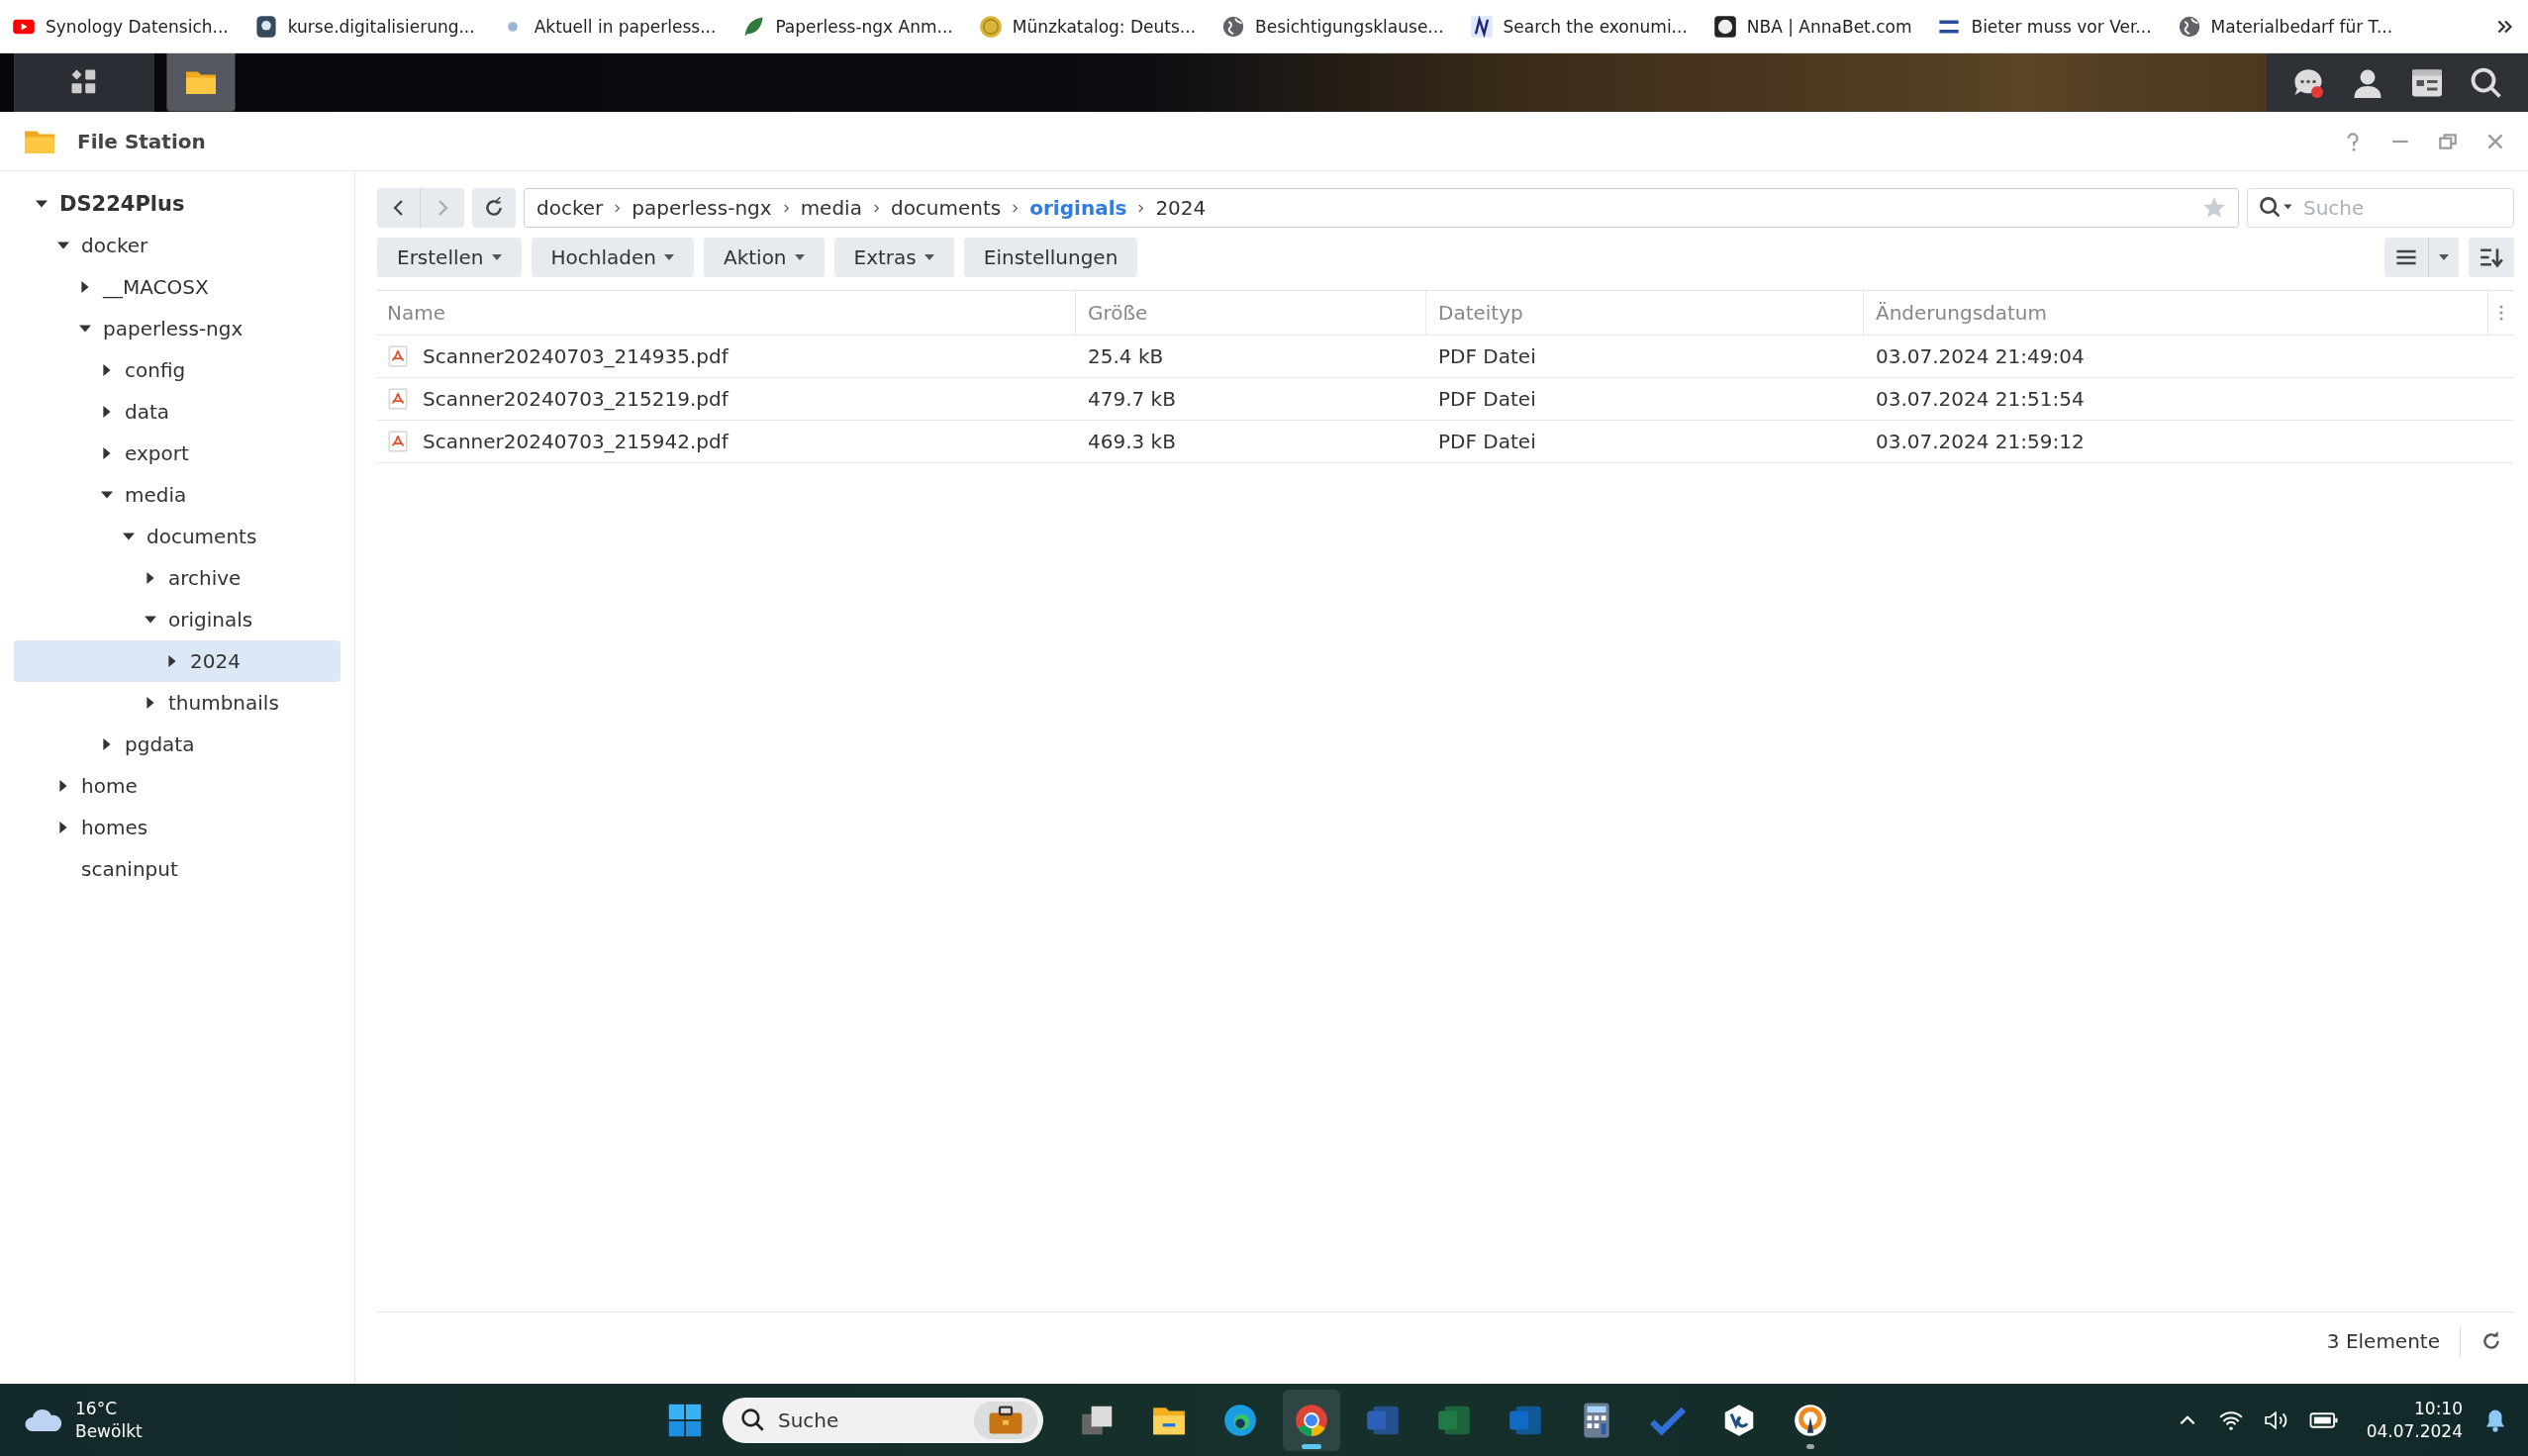 The image size is (2528, 1456). I want to click on back-button, so click(399, 208).